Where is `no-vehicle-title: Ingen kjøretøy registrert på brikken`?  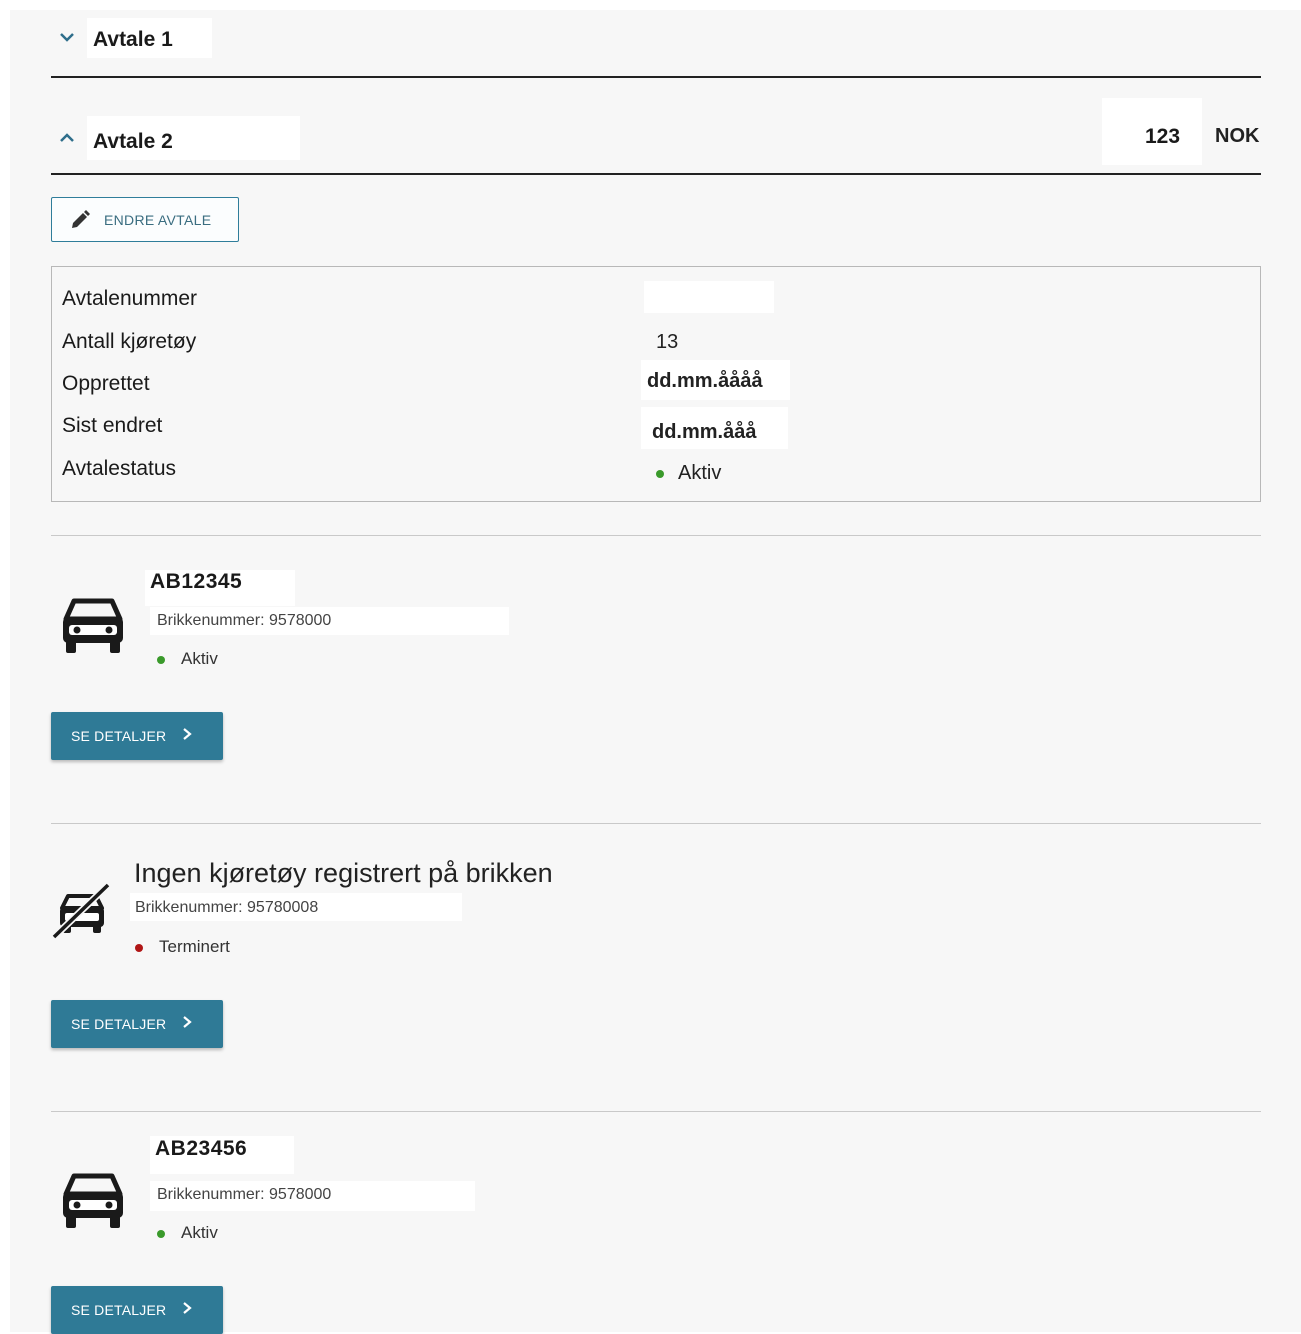
no-vehicle-title: Ingen kjøretøy registrert på brikken is located at coordinates (343, 873).